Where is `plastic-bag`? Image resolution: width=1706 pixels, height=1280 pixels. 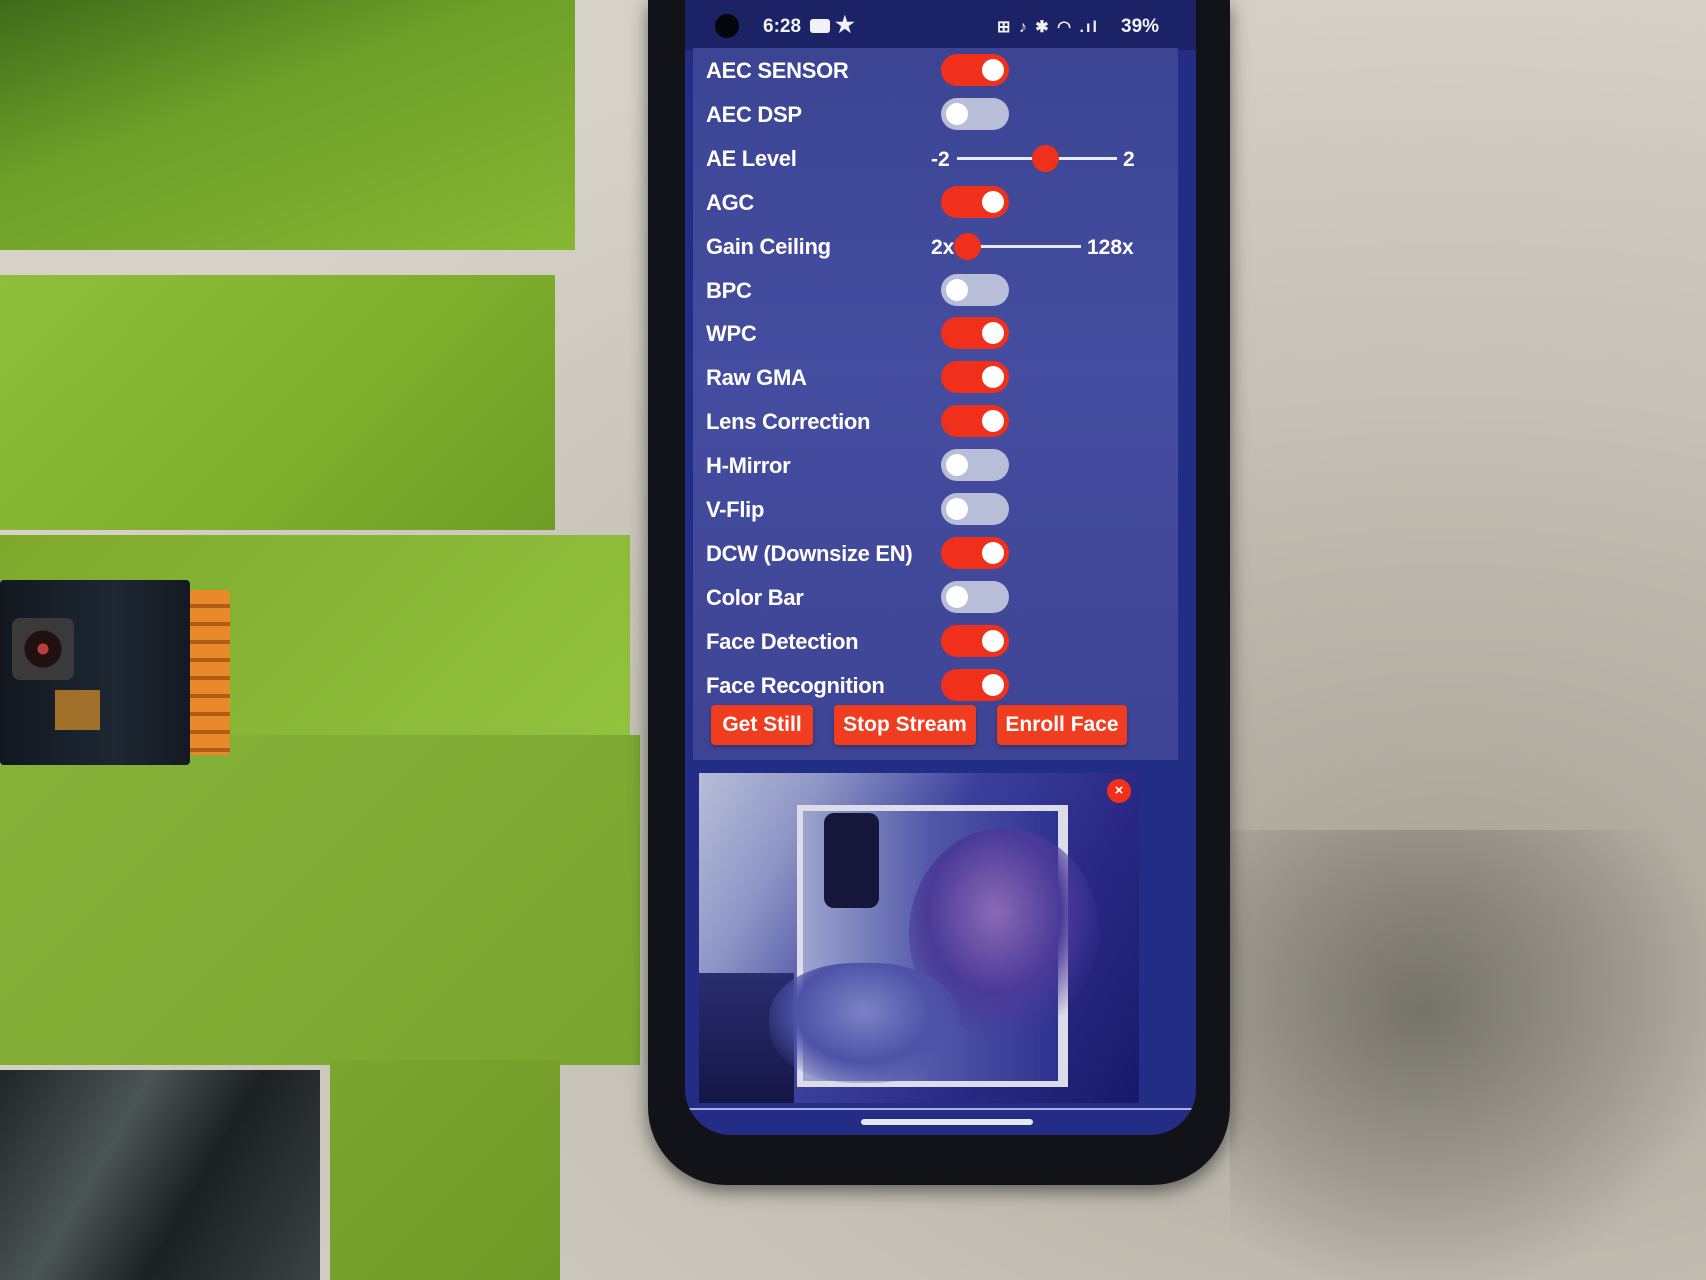
plastic-bag is located at coordinates (160, 1175).